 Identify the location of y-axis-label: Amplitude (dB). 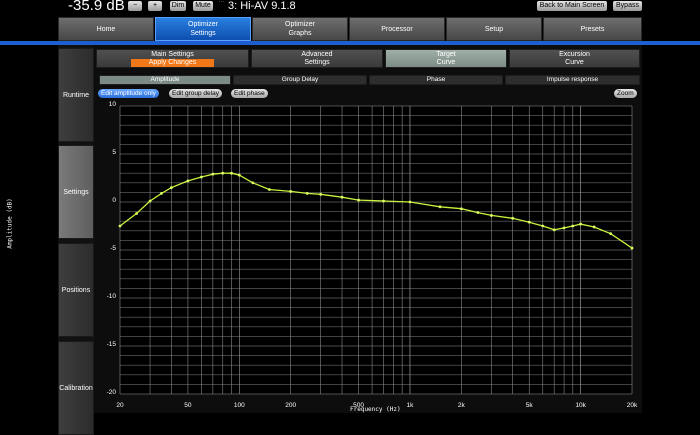
(10, 223).